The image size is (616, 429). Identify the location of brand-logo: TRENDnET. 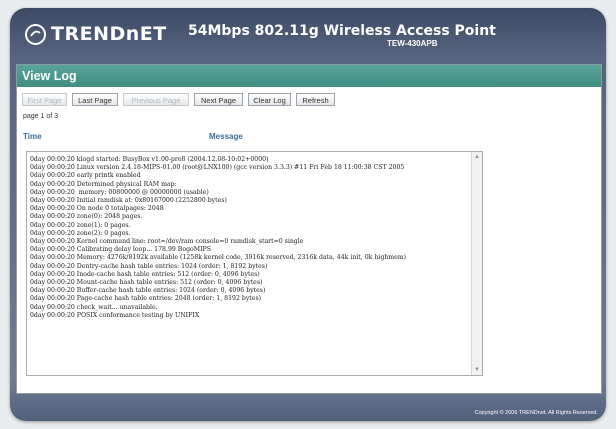
(109, 34).